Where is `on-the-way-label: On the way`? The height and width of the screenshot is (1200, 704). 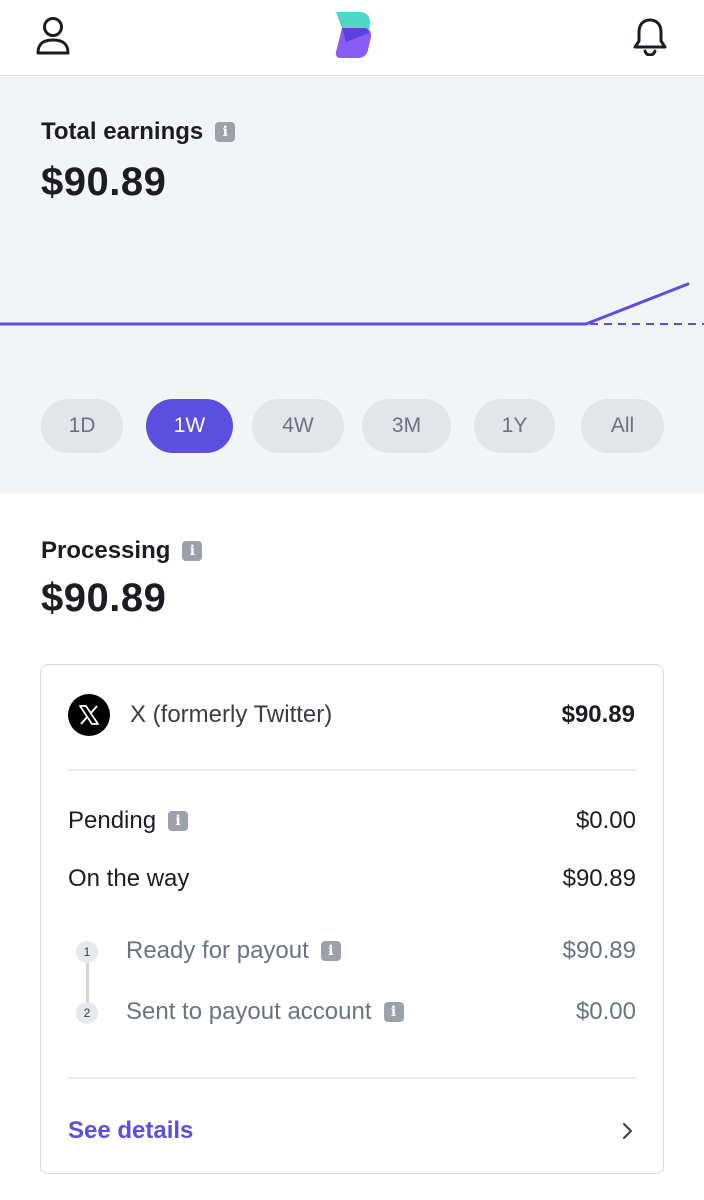
on-the-way-label: On the way is located at coordinates (129, 878).